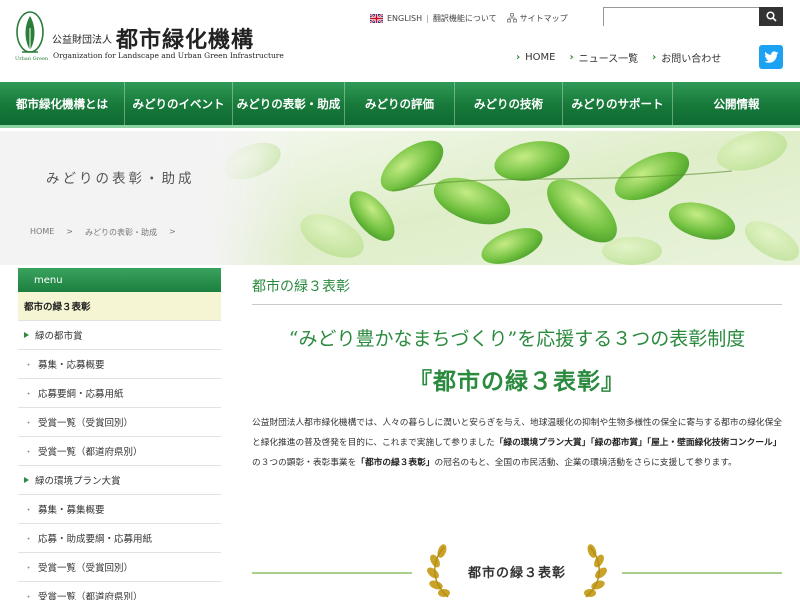 The image size is (800, 600). Describe the element at coordinates (517, 381) in the screenshot. I see `lead-title: 『都市の緑３表彰』` at that location.